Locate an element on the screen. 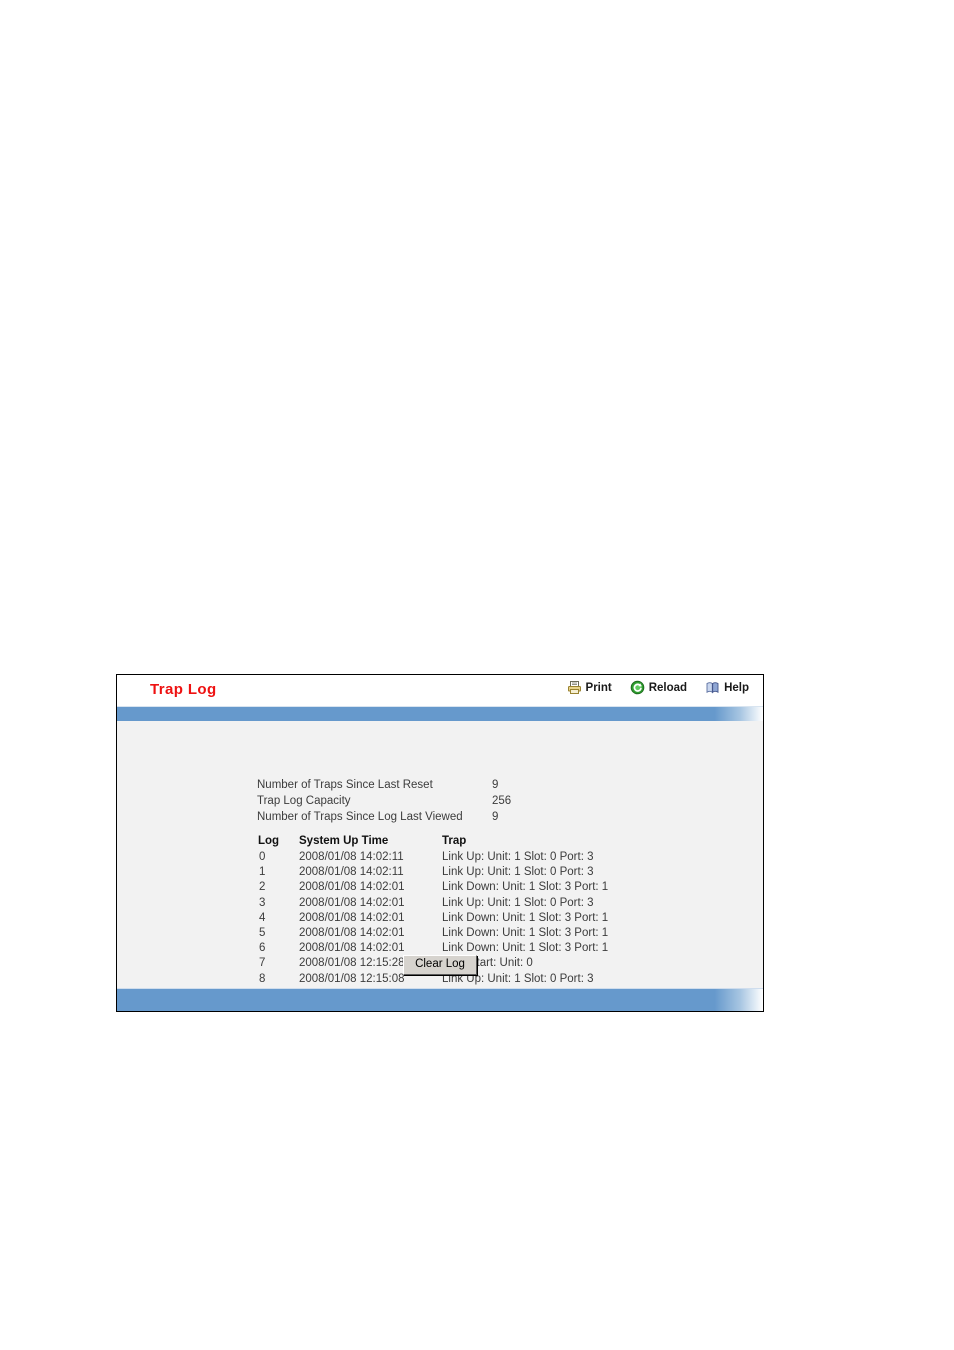 The image size is (954, 1350). print-button: Print is located at coordinates (589, 687).